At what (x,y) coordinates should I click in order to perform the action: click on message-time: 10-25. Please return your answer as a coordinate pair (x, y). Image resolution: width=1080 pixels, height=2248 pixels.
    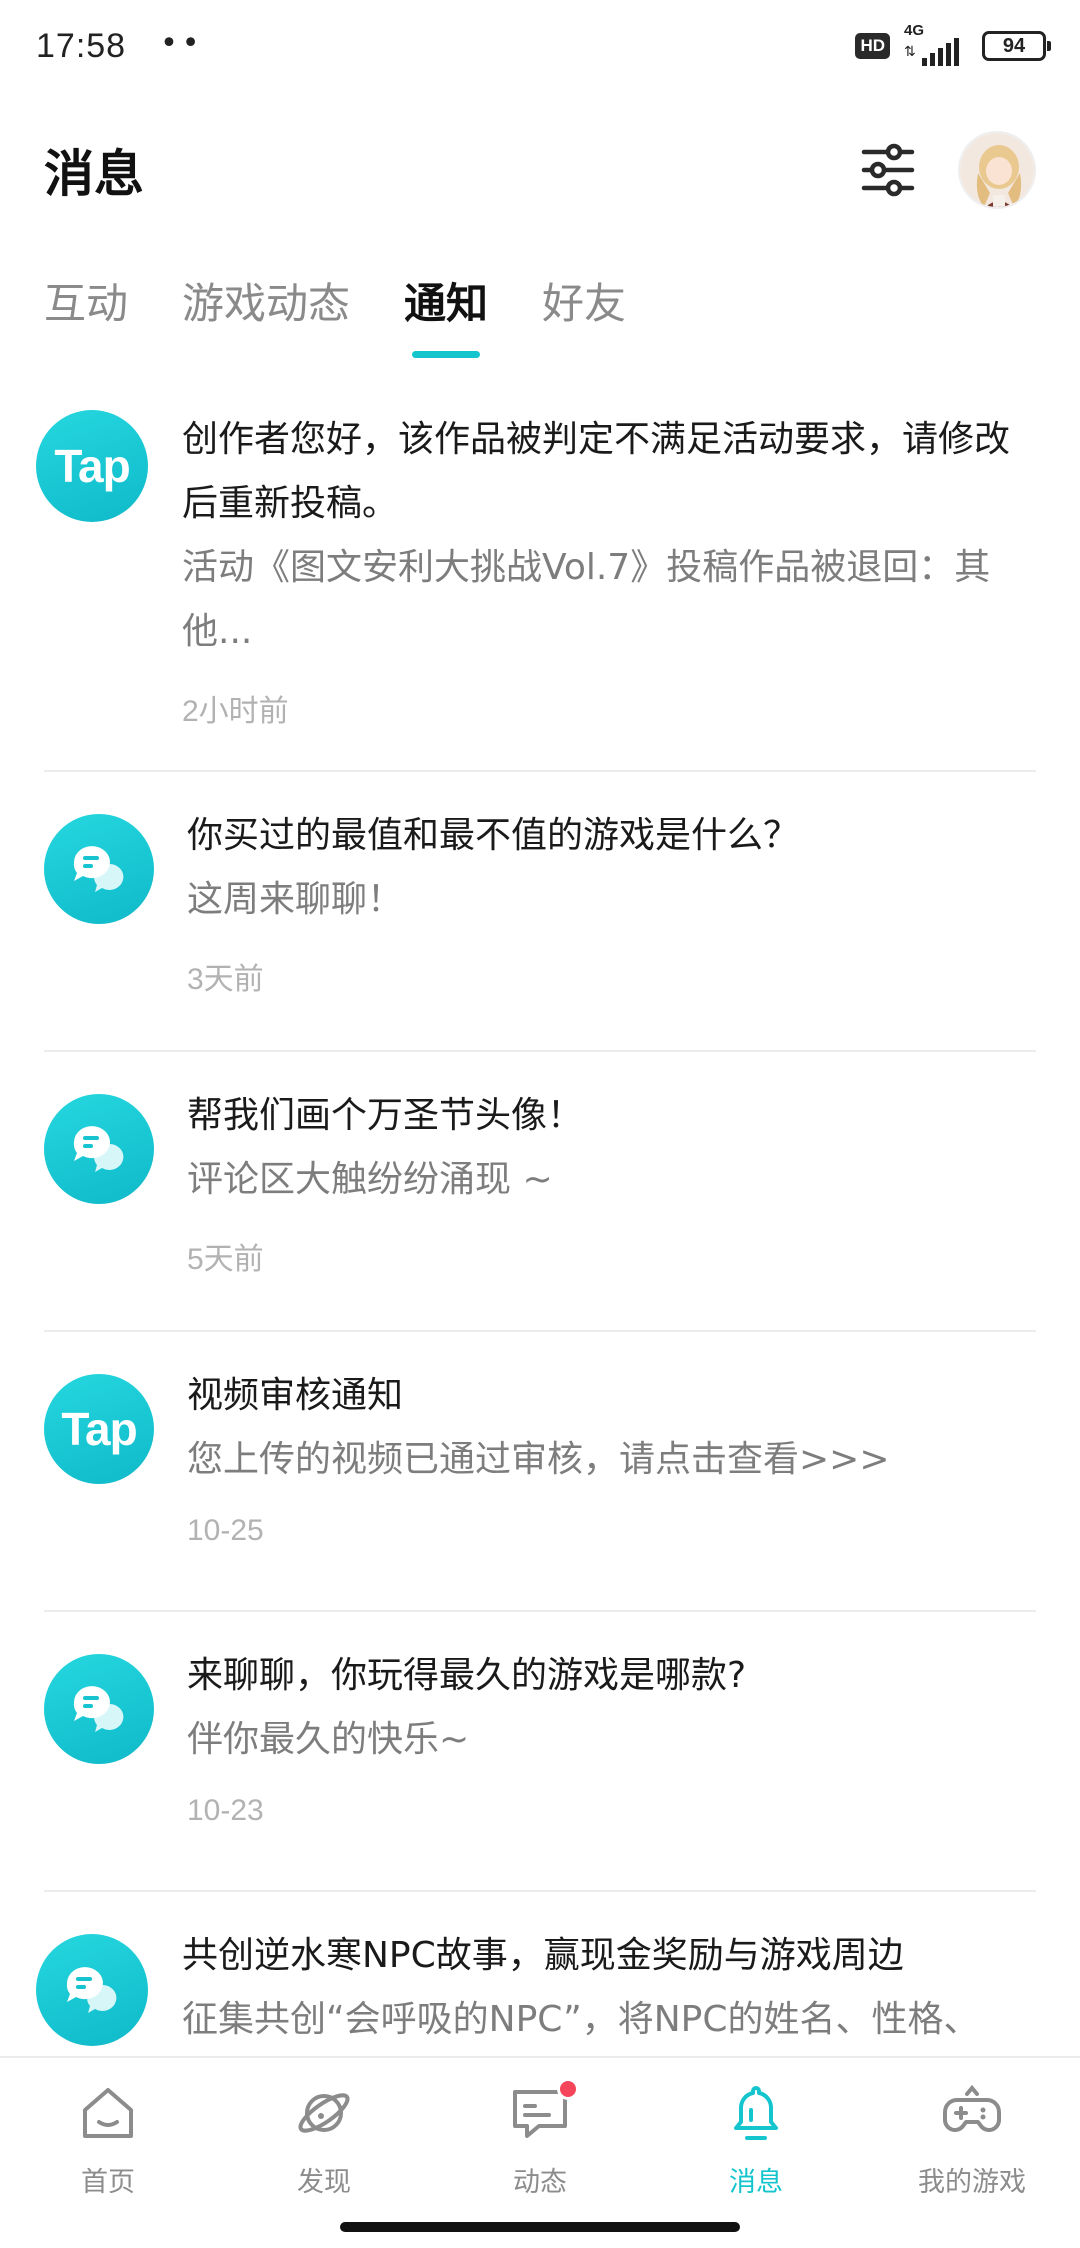
    Looking at the image, I should click on (225, 1530).